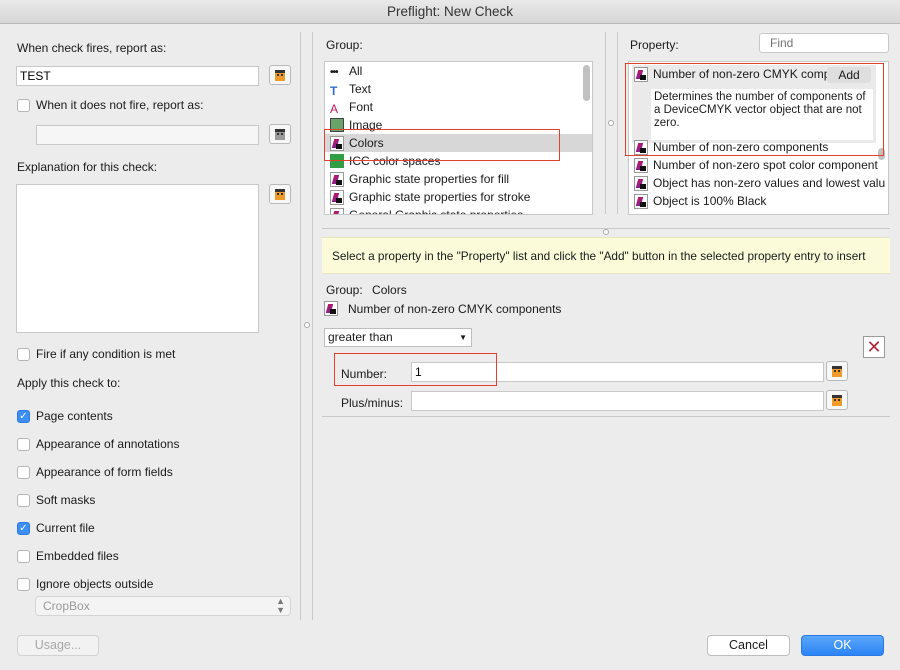 The width and height of the screenshot is (900, 670). I want to click on condition-property-name: Number of non-zero CMYK components, so click(455, 308).